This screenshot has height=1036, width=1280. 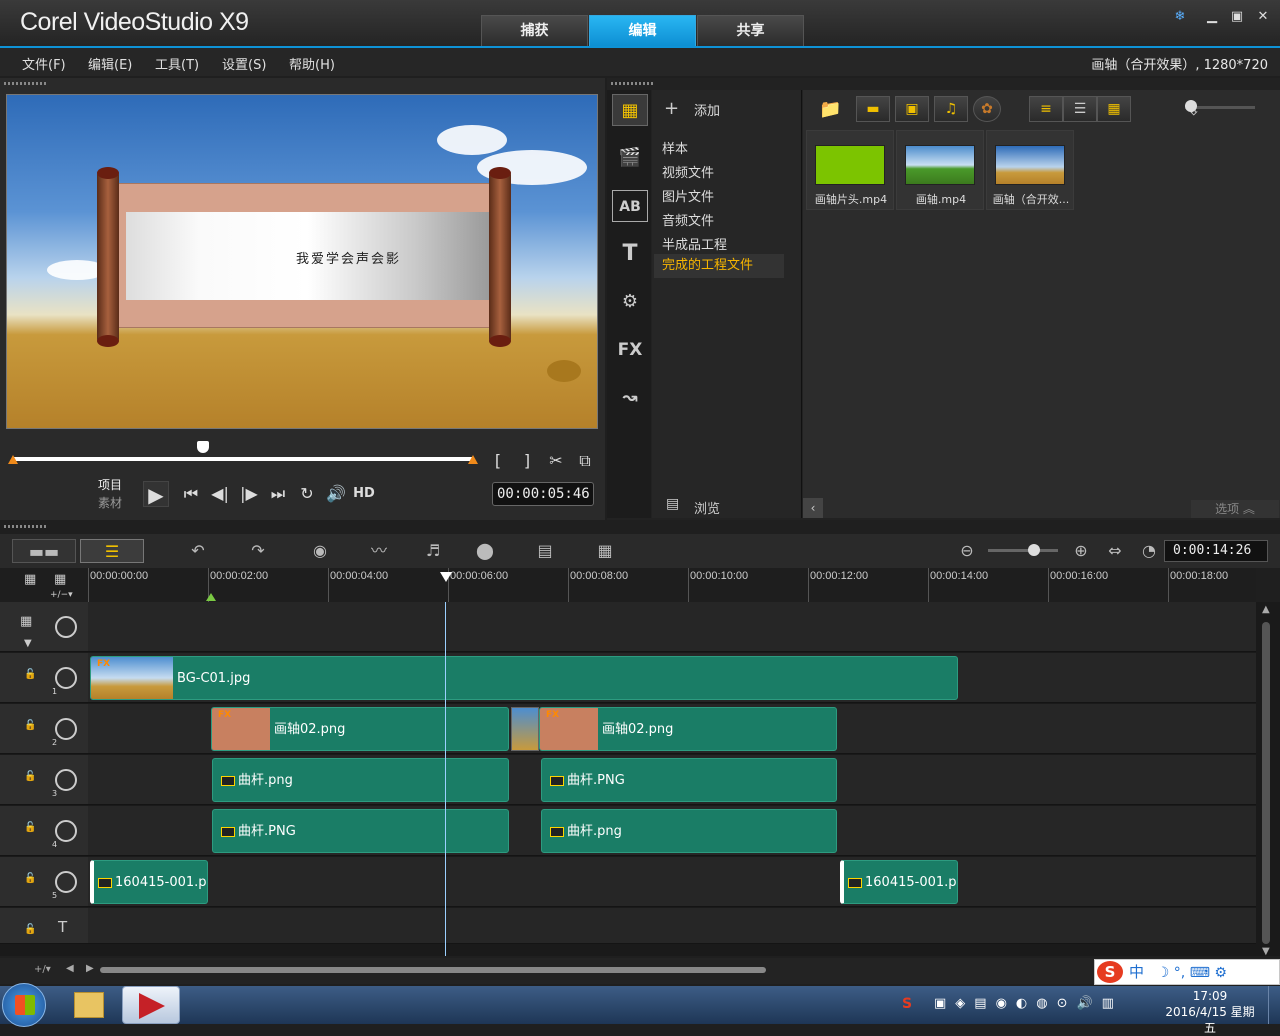 What do you see at coordinates (379, 551) in the screenshot?
I see `sound-mixer-icon: 〰` at bounding box center [379, 551].